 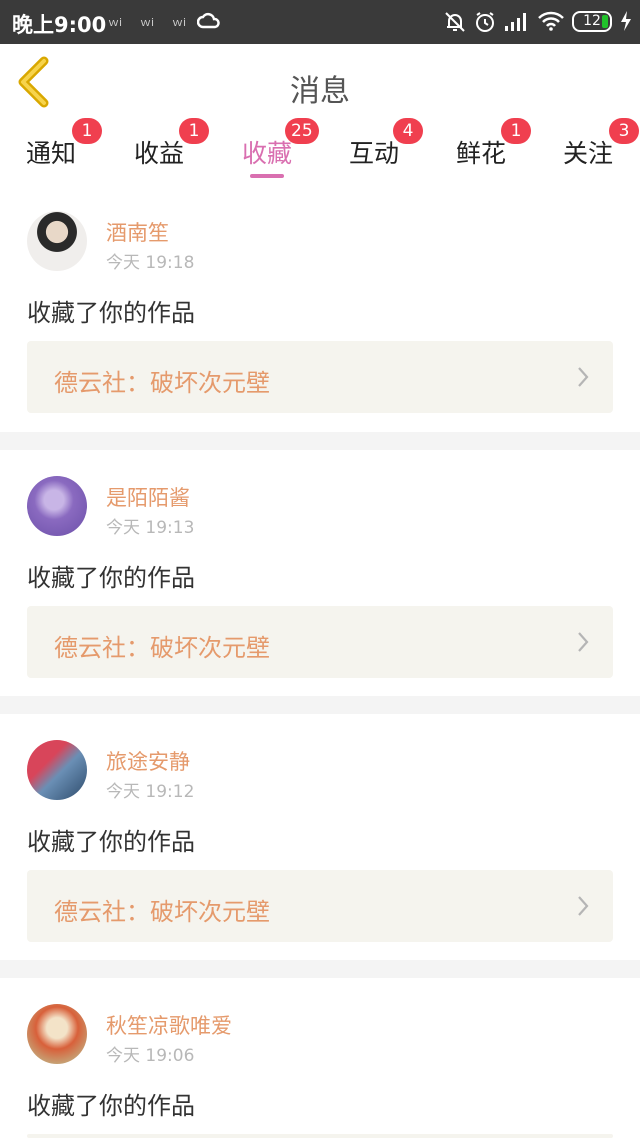 What do you see at coordinates (481, 153) in the screenshot?
I see `tab-label: 鲜花` at bounding box center [481, 153].